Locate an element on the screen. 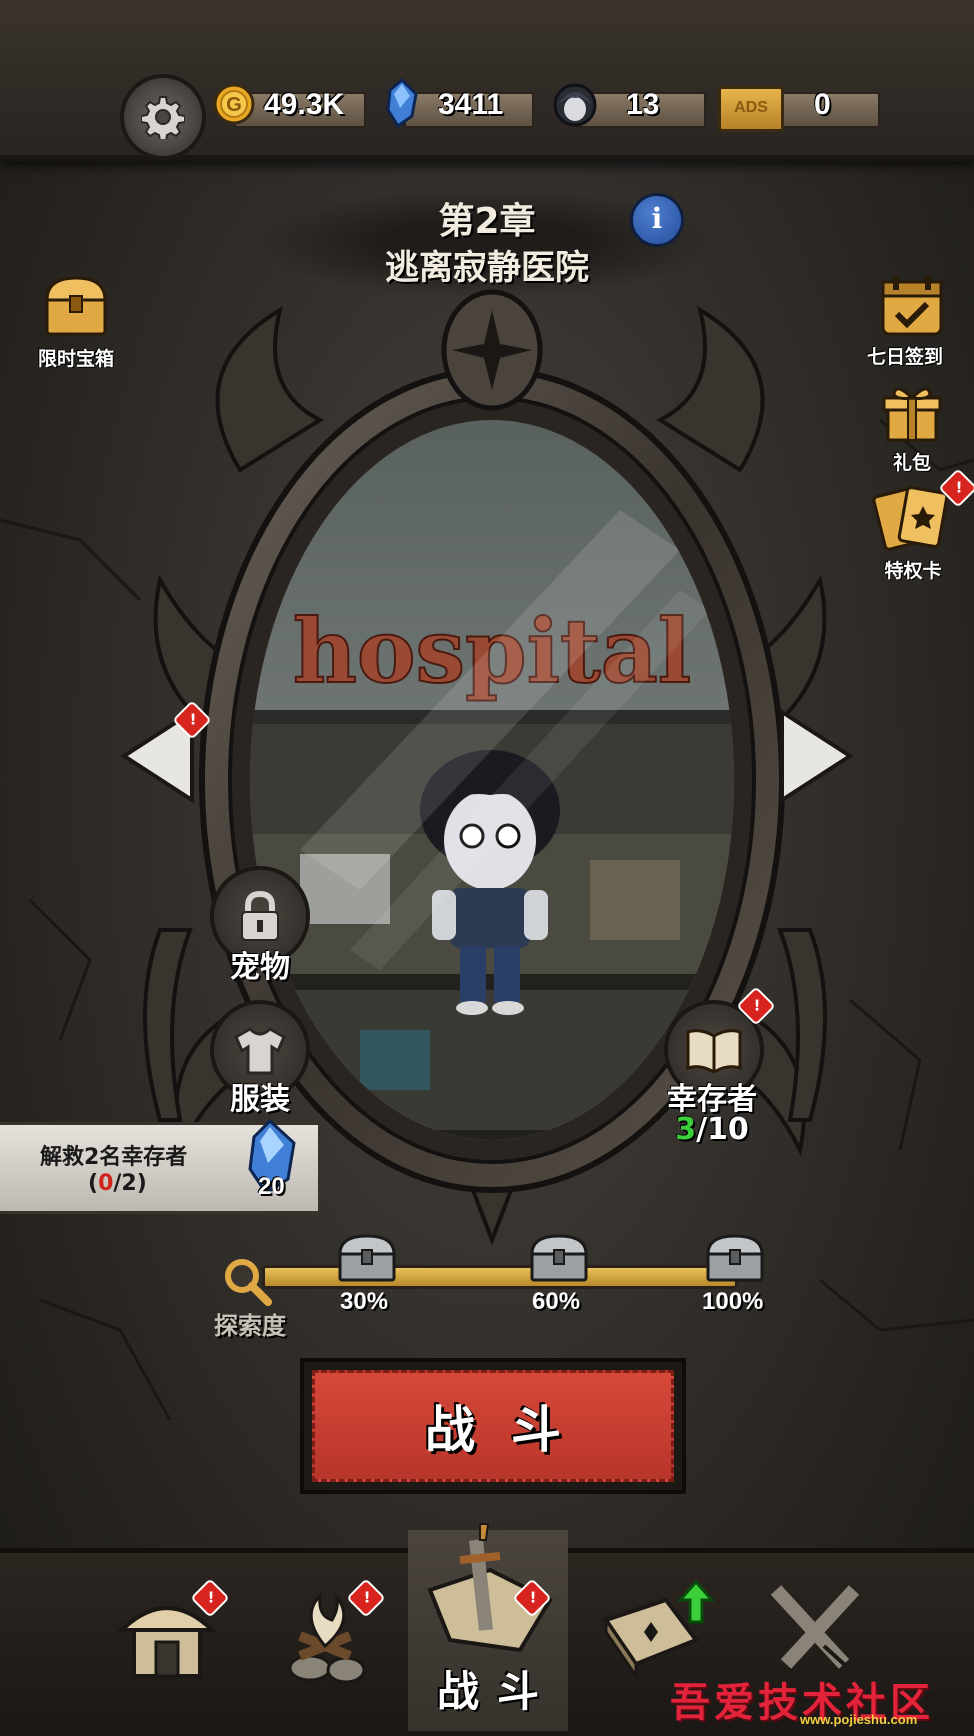  ads-value: 0 is located at coordinates (822, 104).